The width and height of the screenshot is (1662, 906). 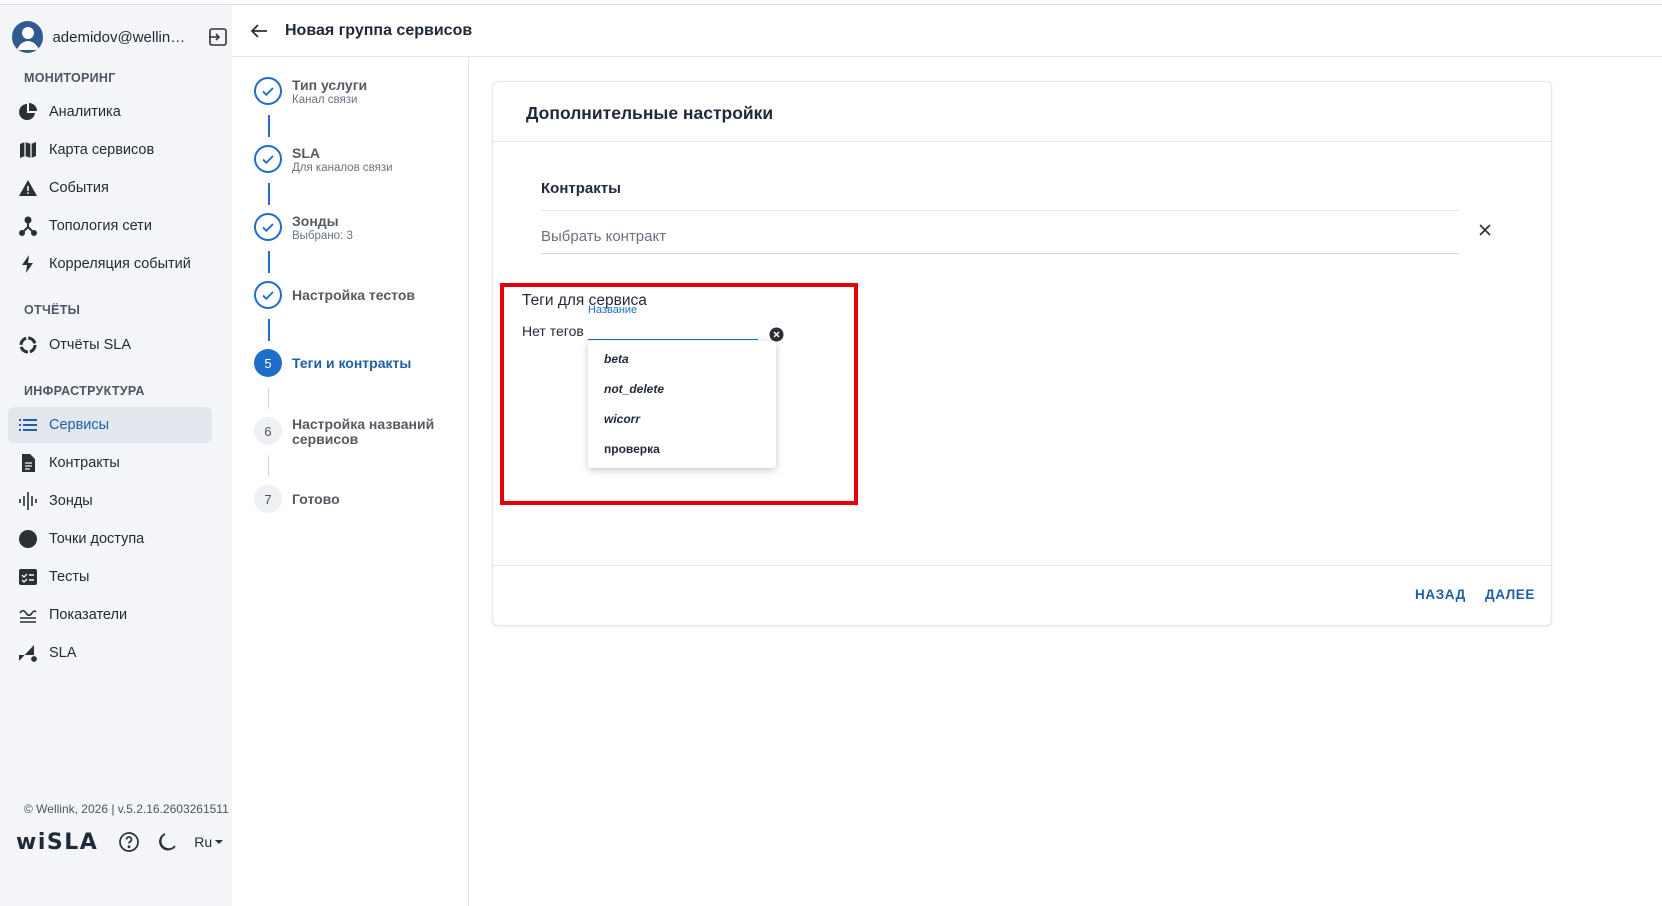 I want to click on tag-option: проверка, so click(x=632, y=449).